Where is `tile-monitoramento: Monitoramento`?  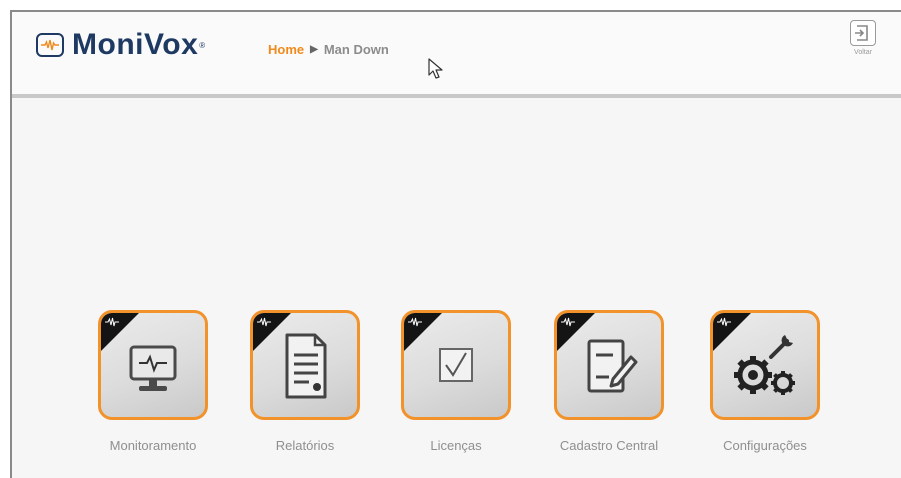
tile-monitoramento: Monitoramento is located at coordinates (153, 381).